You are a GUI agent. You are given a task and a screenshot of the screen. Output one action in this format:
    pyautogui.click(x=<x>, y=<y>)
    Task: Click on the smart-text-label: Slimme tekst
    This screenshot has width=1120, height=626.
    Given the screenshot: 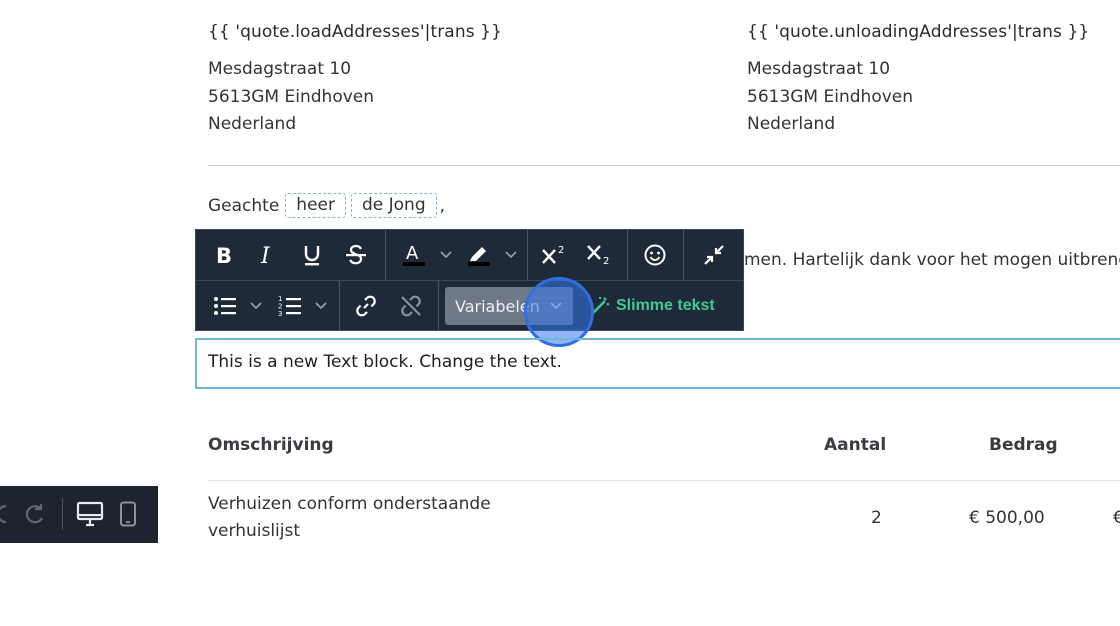 What is the action you would take?
    pyautogui.click(x=665, y=305)
    